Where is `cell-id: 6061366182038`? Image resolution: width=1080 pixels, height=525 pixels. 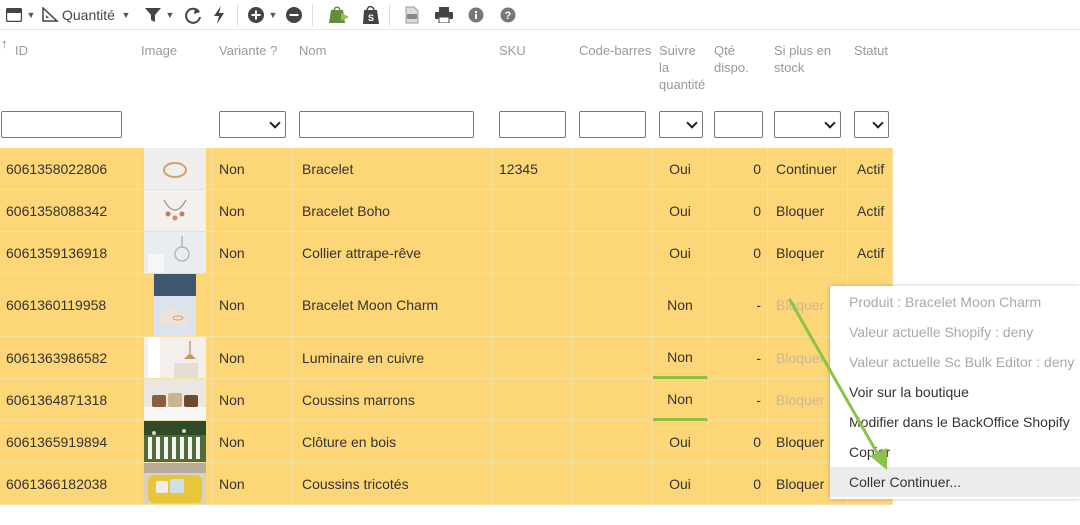 cell-id: 6061366182038 is located at coordinates (69, 484).